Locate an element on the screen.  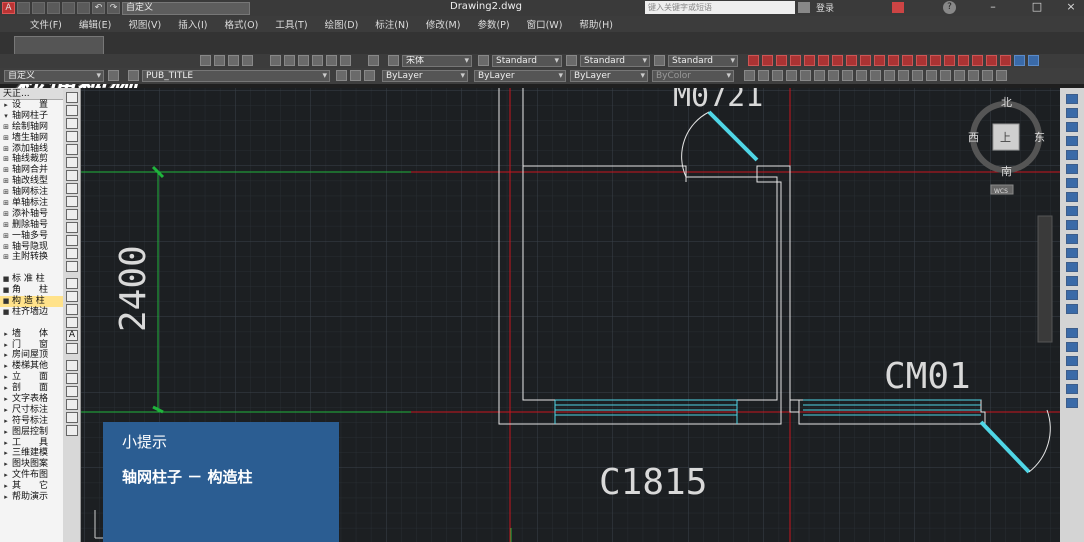
dimension-jogged-icon is located at coordinates (823, 60).